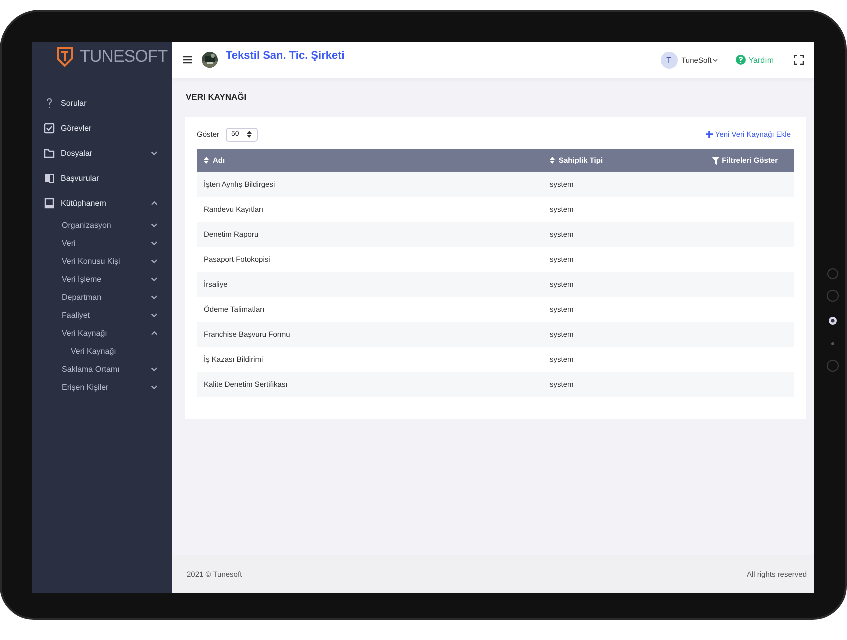  What do you see at coordinates (117, 369) in the screenshot?
I see `submenu-item: Saklama Ortamı` at bounding box center [117, 369].